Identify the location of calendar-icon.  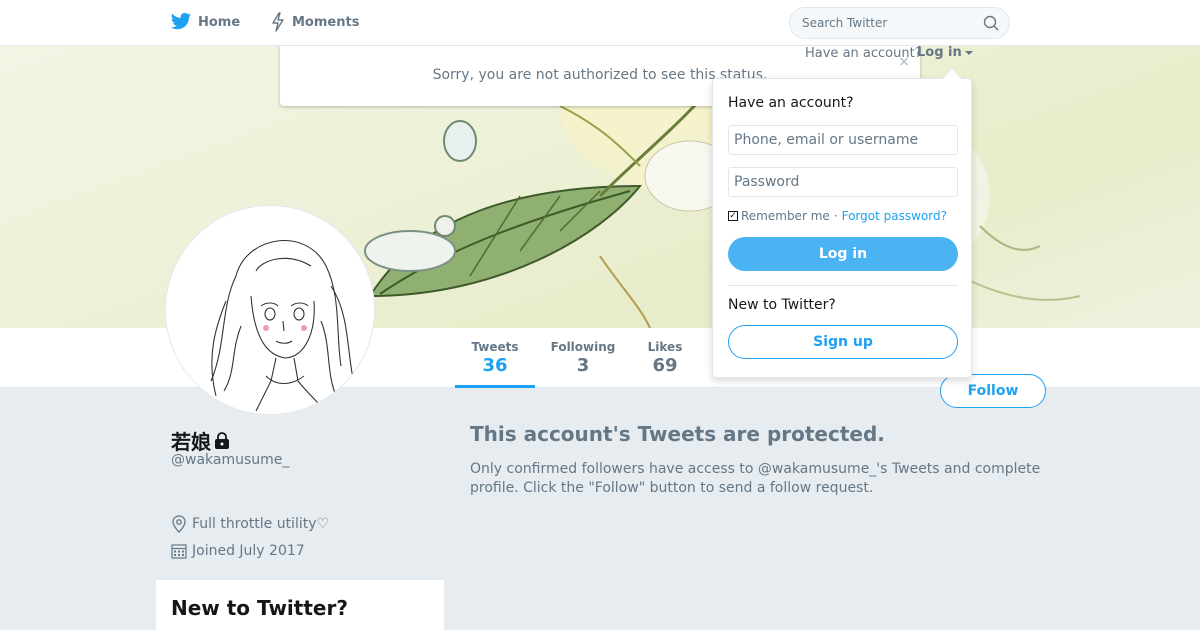
(179, 551).